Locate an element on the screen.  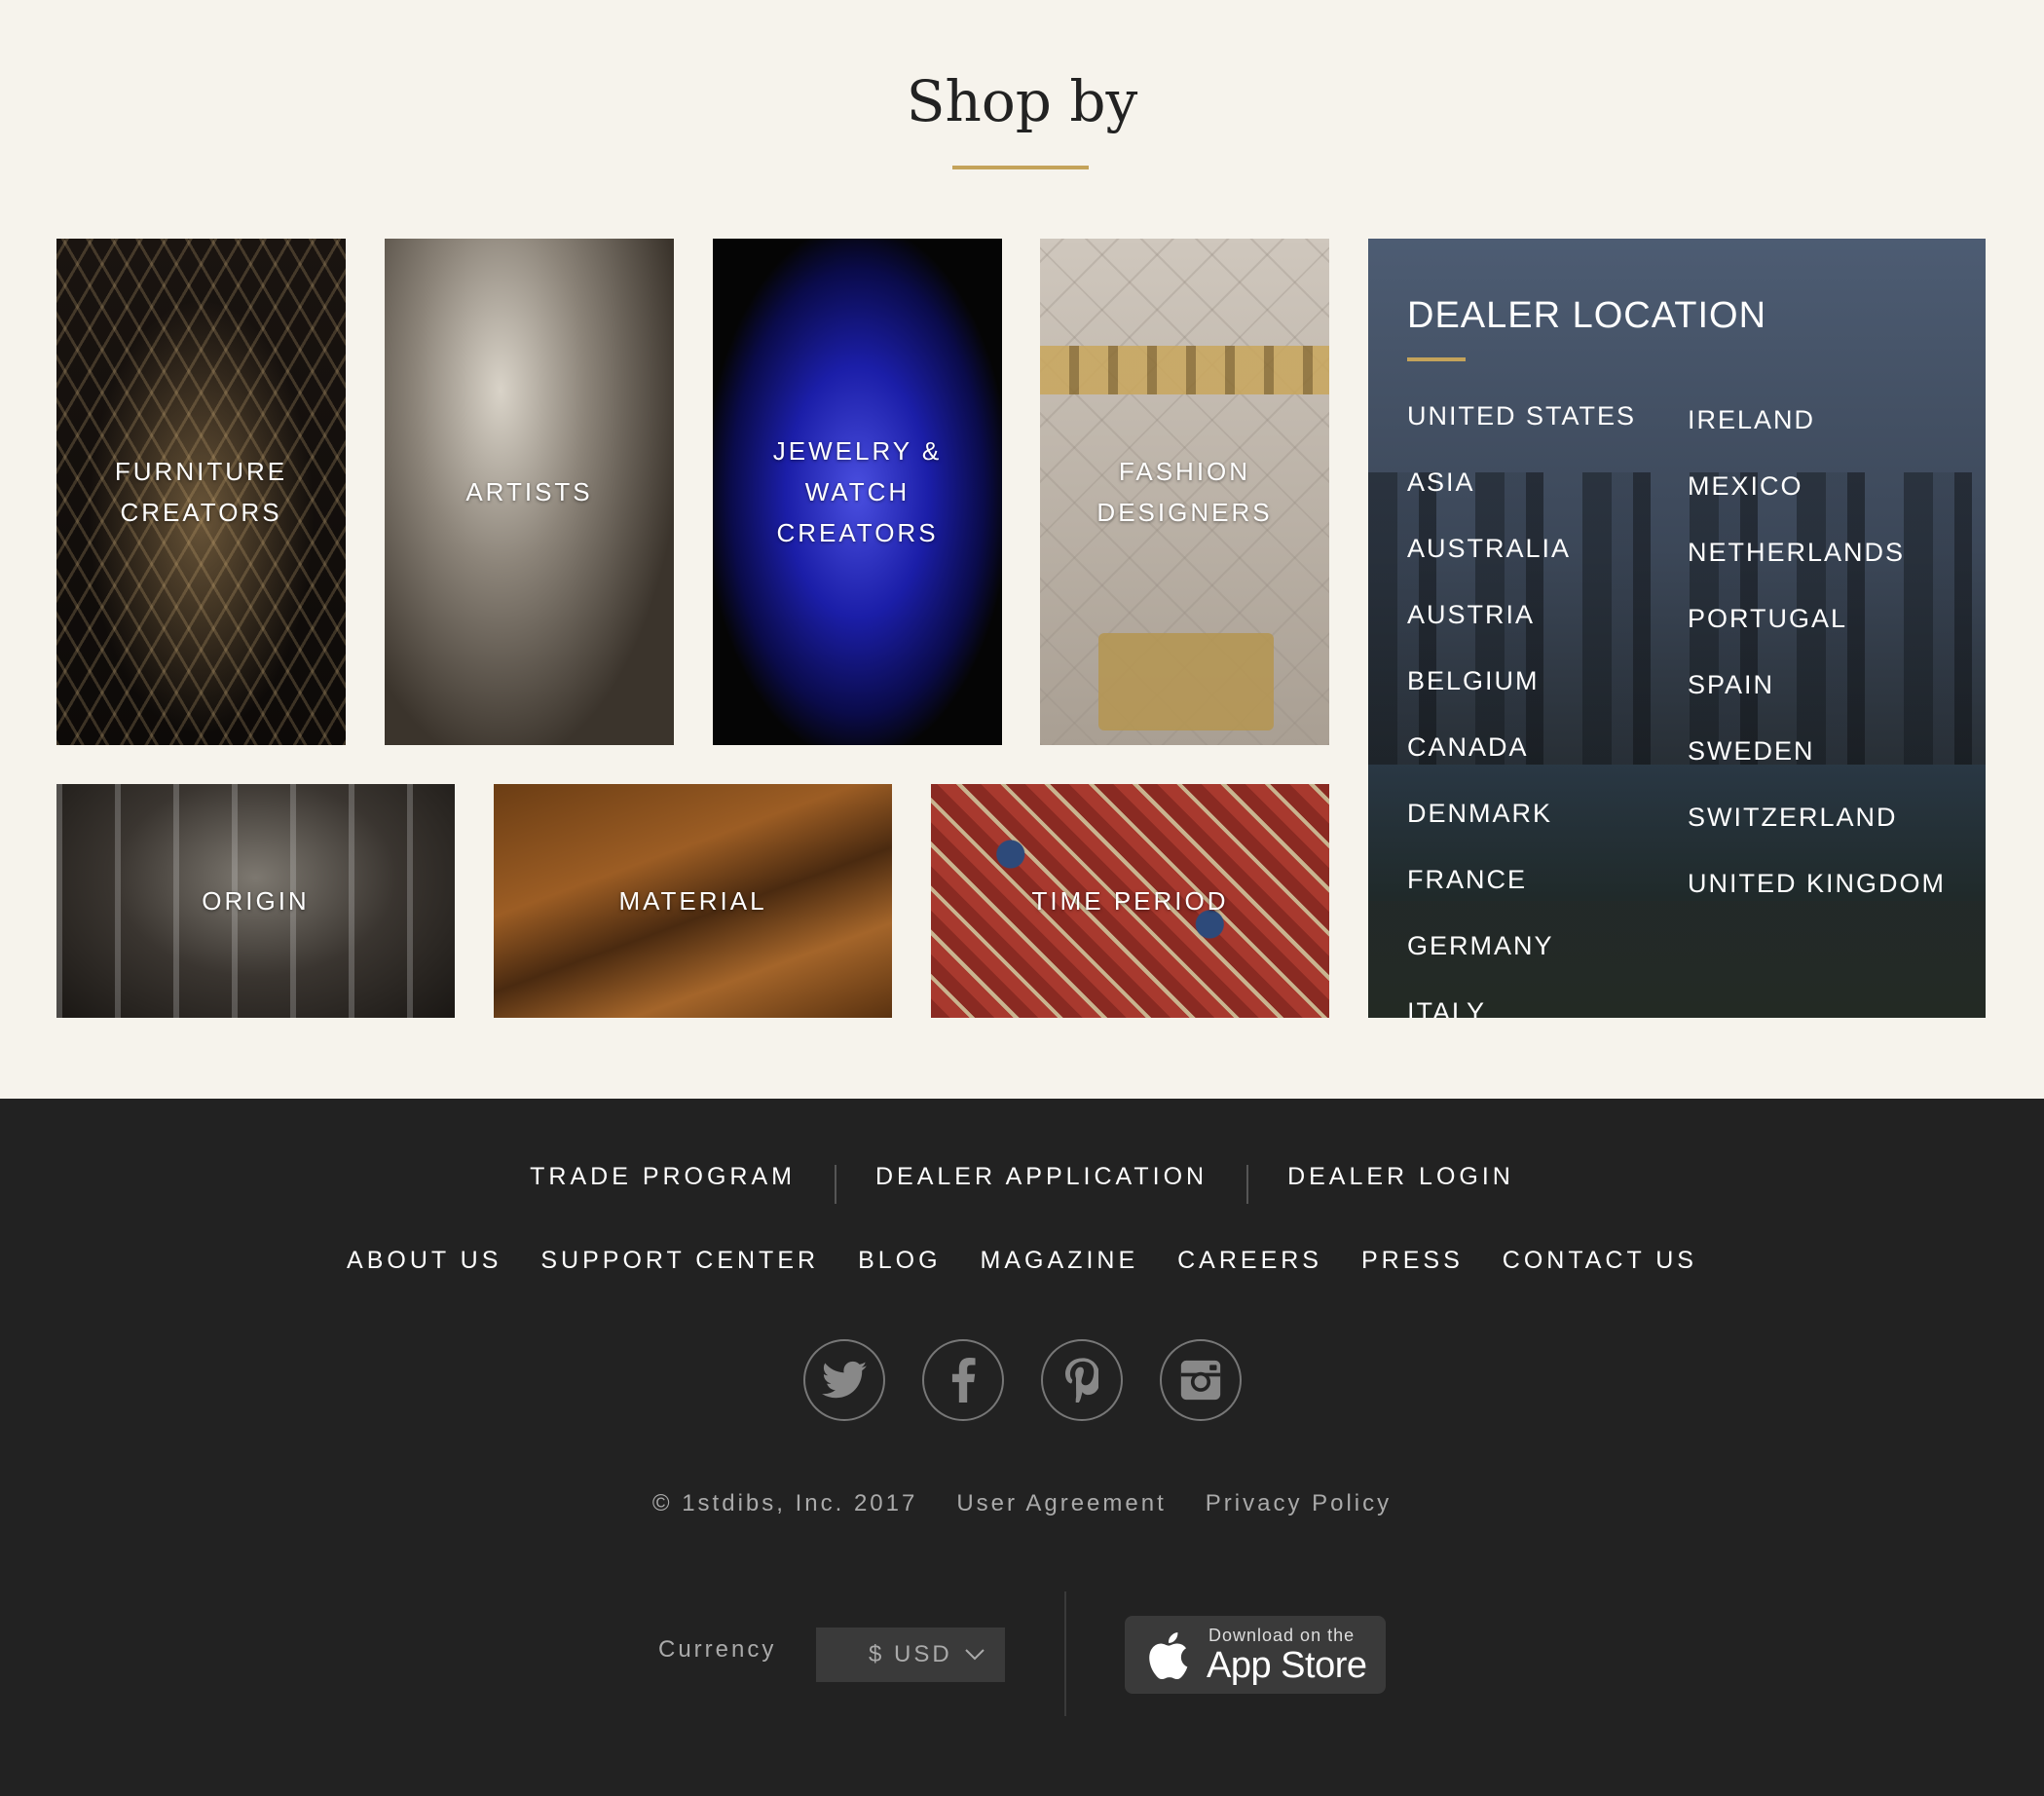
location-link: ASIA is located at coordinates (1521, 482).